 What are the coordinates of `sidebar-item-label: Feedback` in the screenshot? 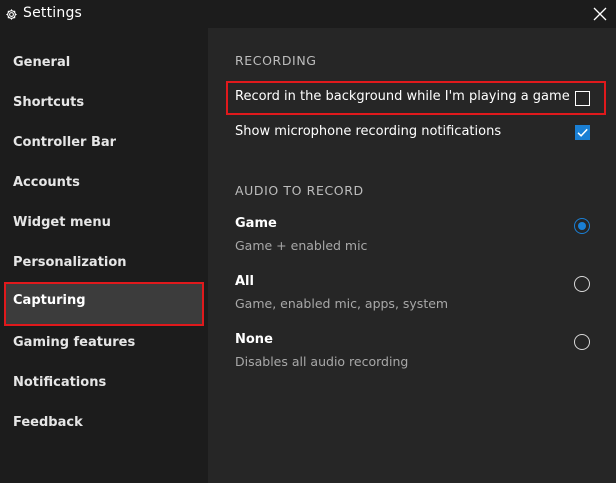 It's located at (48, 422).